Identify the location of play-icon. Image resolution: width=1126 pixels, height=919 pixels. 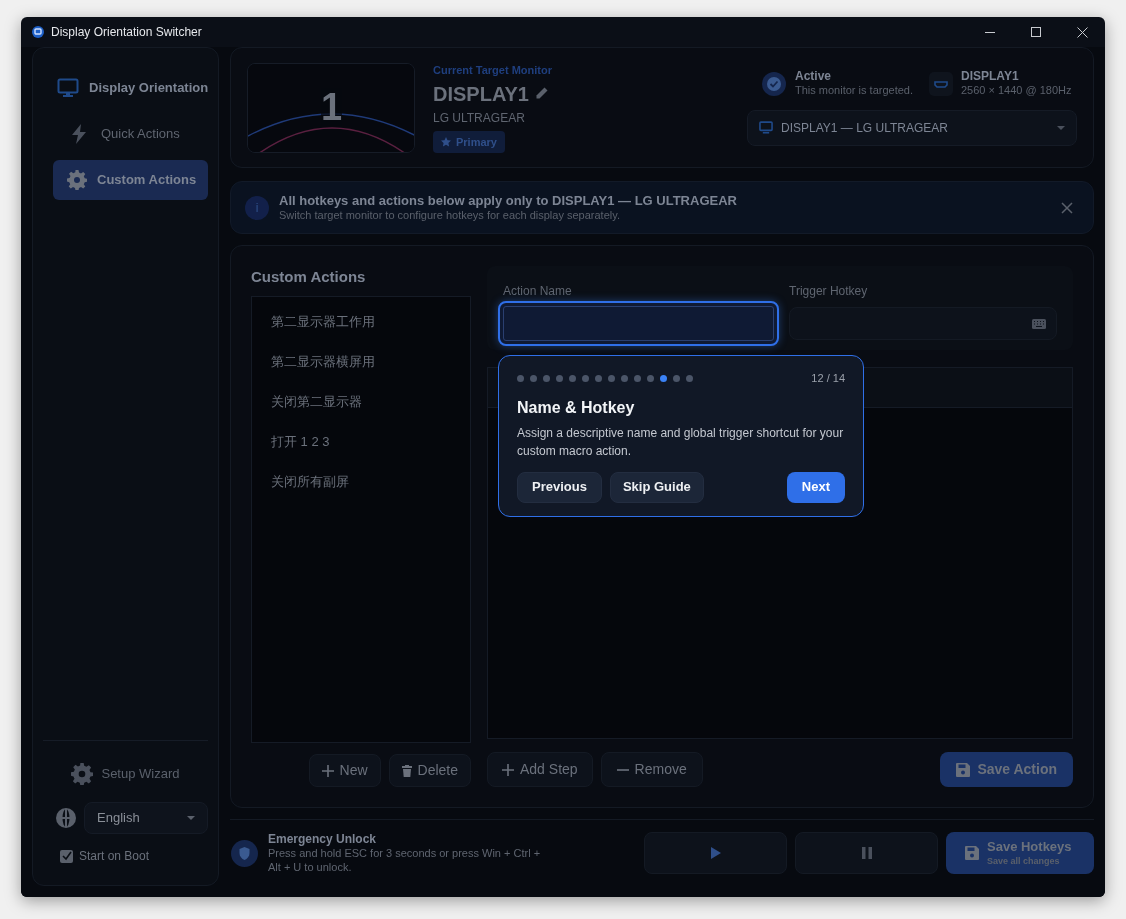
(715, 853).